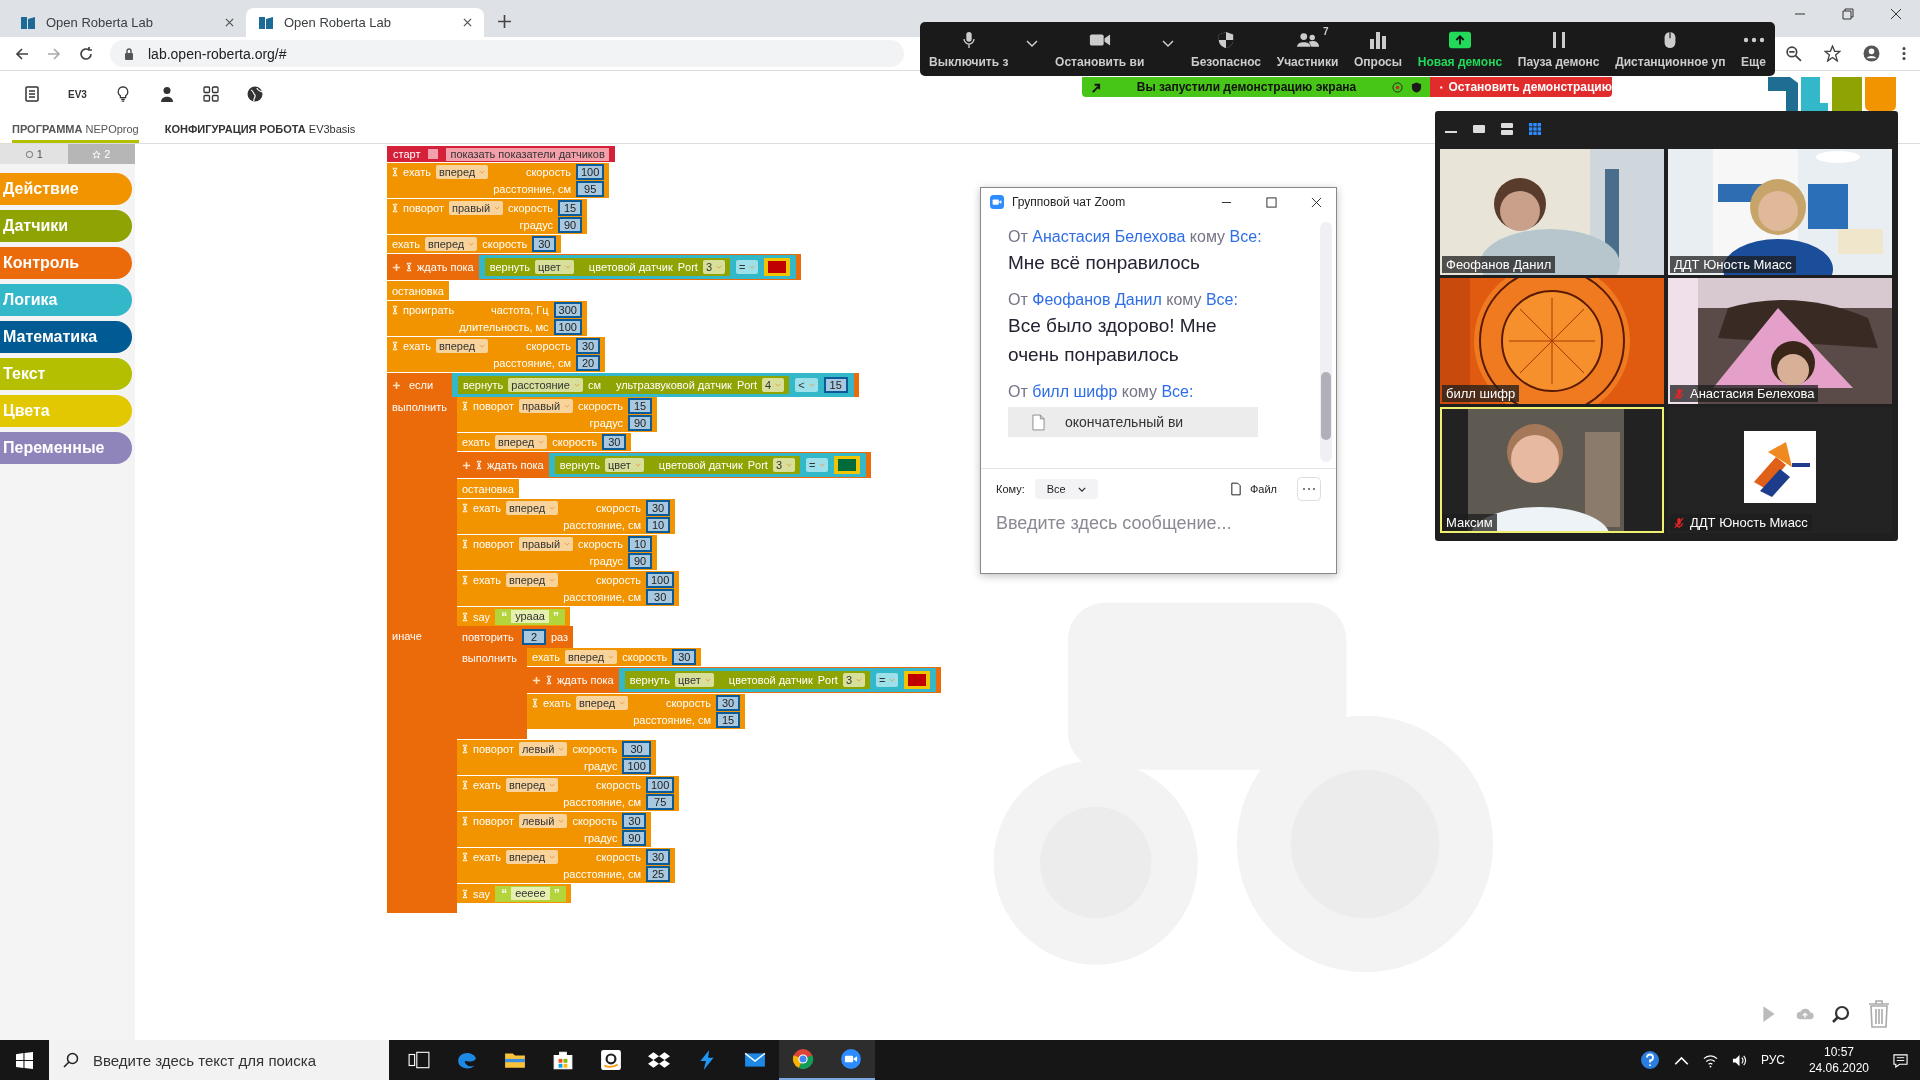 This screenshot has height=1080, width=1920. What do you see at coordinates (658, 874) in the screenshot?
I see `number-field: 25` at bounding box center [658, 874].